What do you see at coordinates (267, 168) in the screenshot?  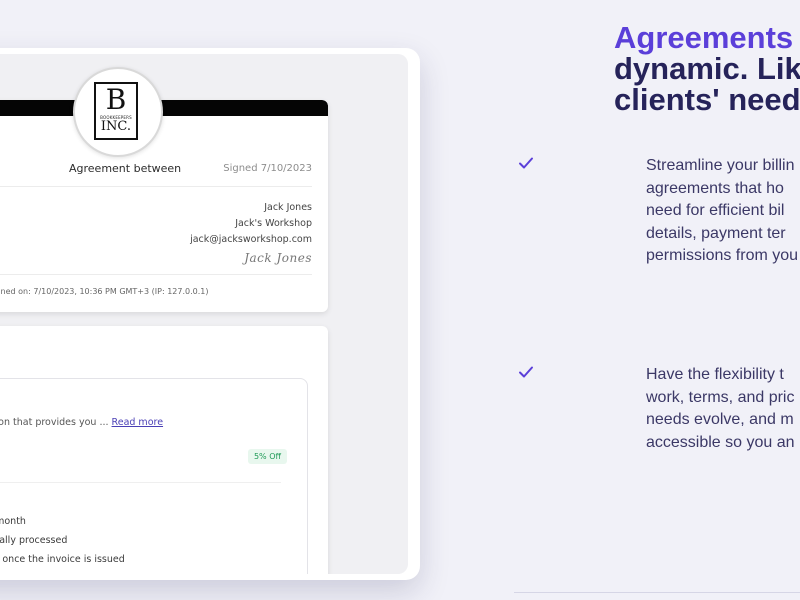 I see `signed-date: Signed 7/10/2023` at bounding box center [267, 168].